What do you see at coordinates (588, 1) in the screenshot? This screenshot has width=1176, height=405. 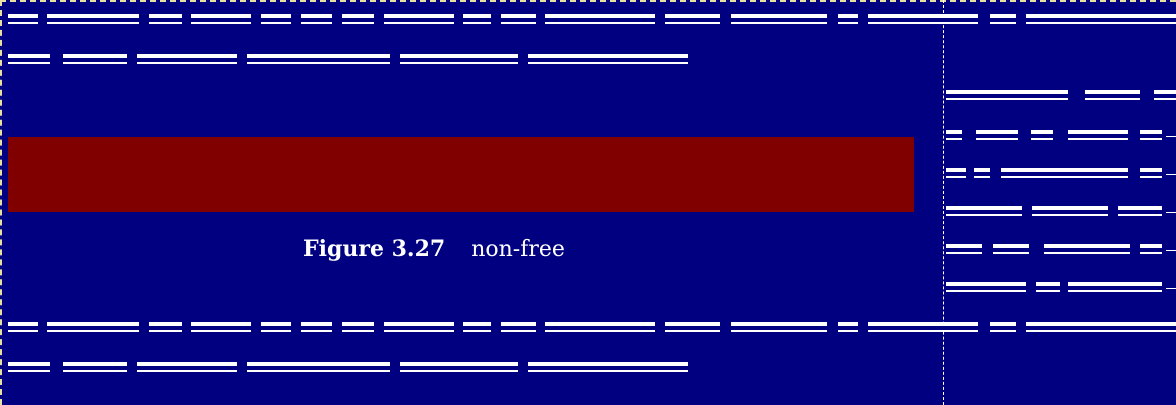 I see `frame-top-border` at bounding box center [588, 1].